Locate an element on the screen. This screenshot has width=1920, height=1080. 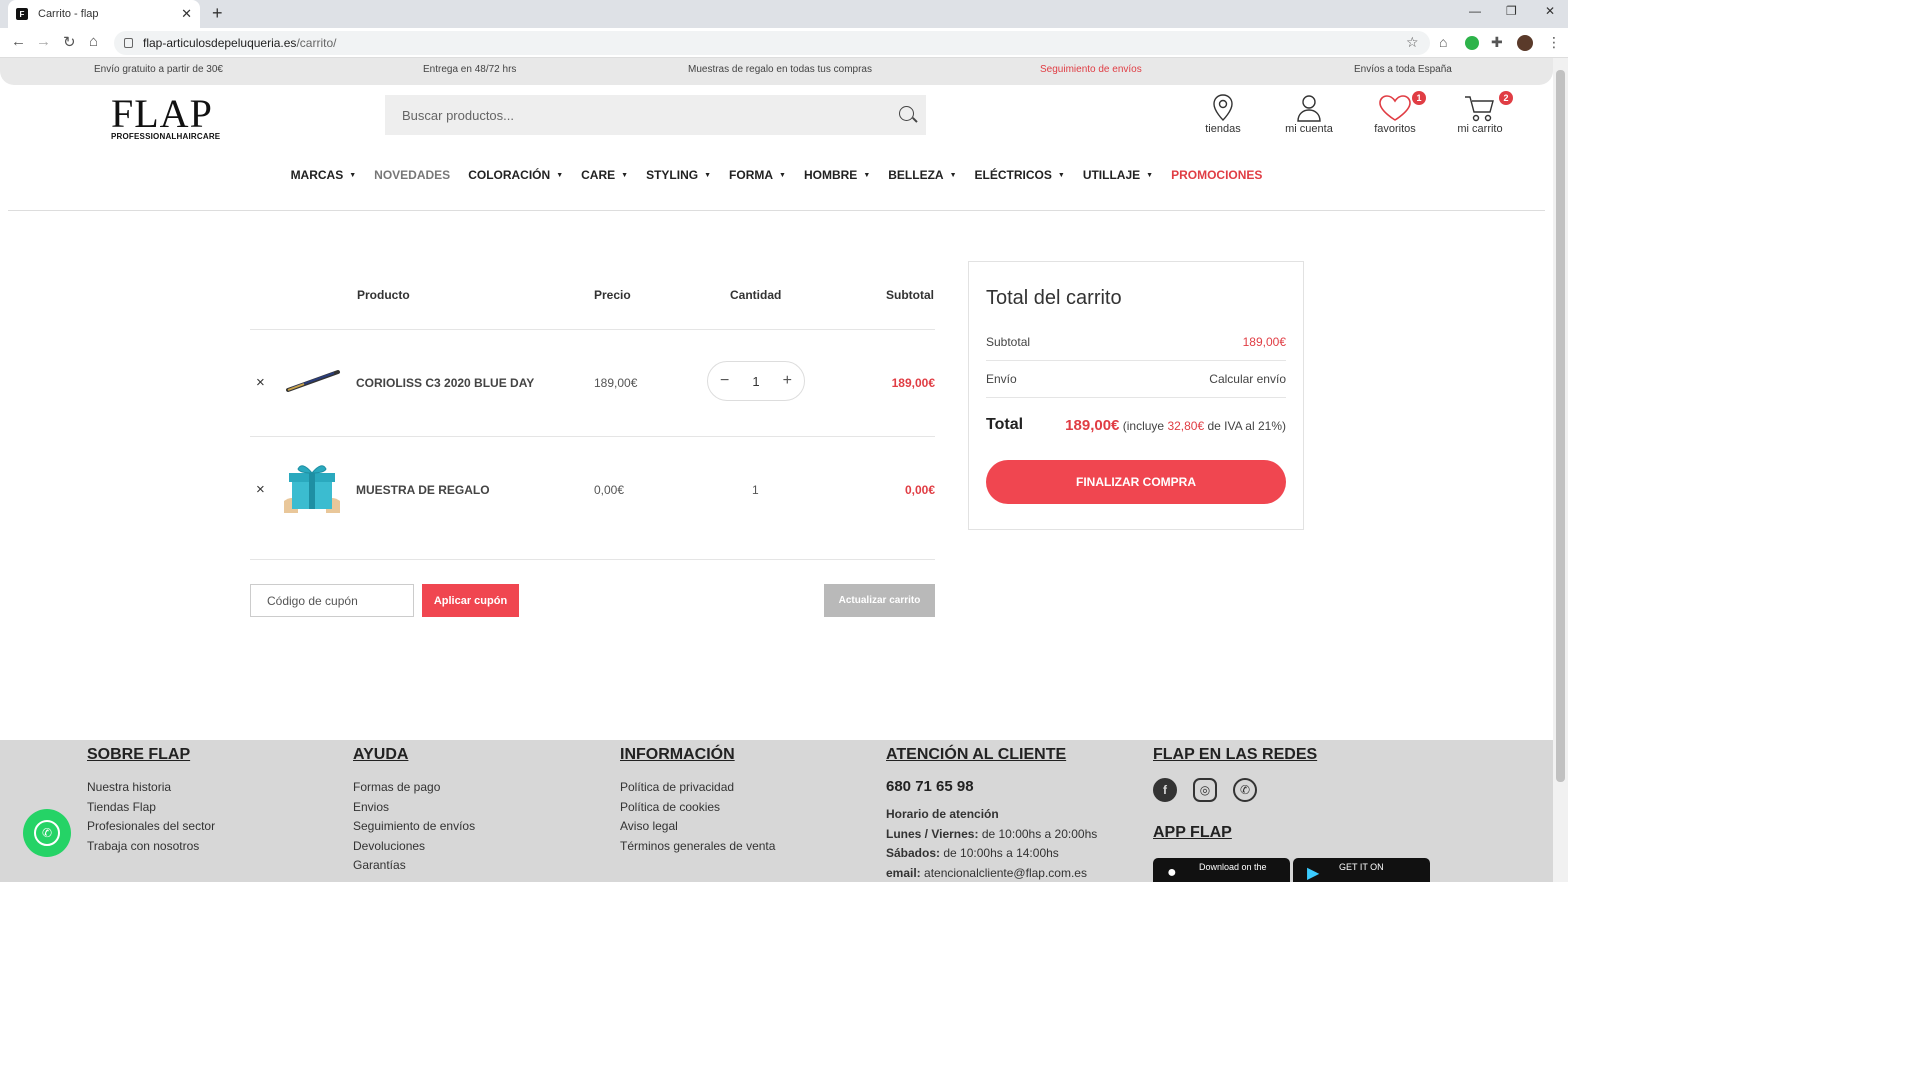
subtotal-value: 189,00€ is located at coordinates (1264, 342).